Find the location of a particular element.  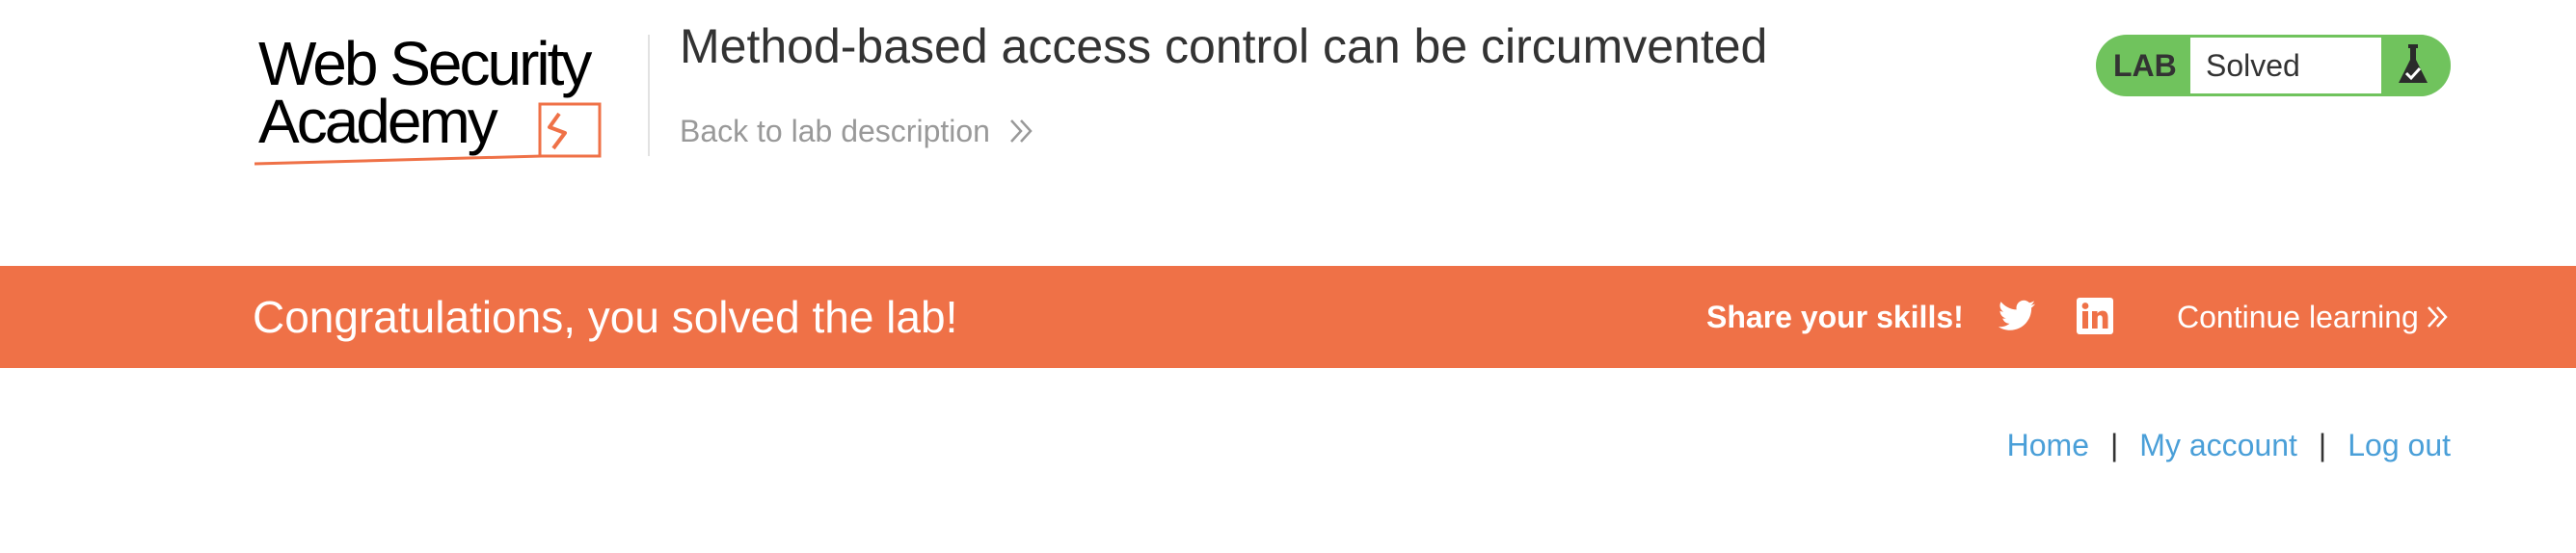

nav-log-out-link: Log out is located at coordinates (2399, 445).